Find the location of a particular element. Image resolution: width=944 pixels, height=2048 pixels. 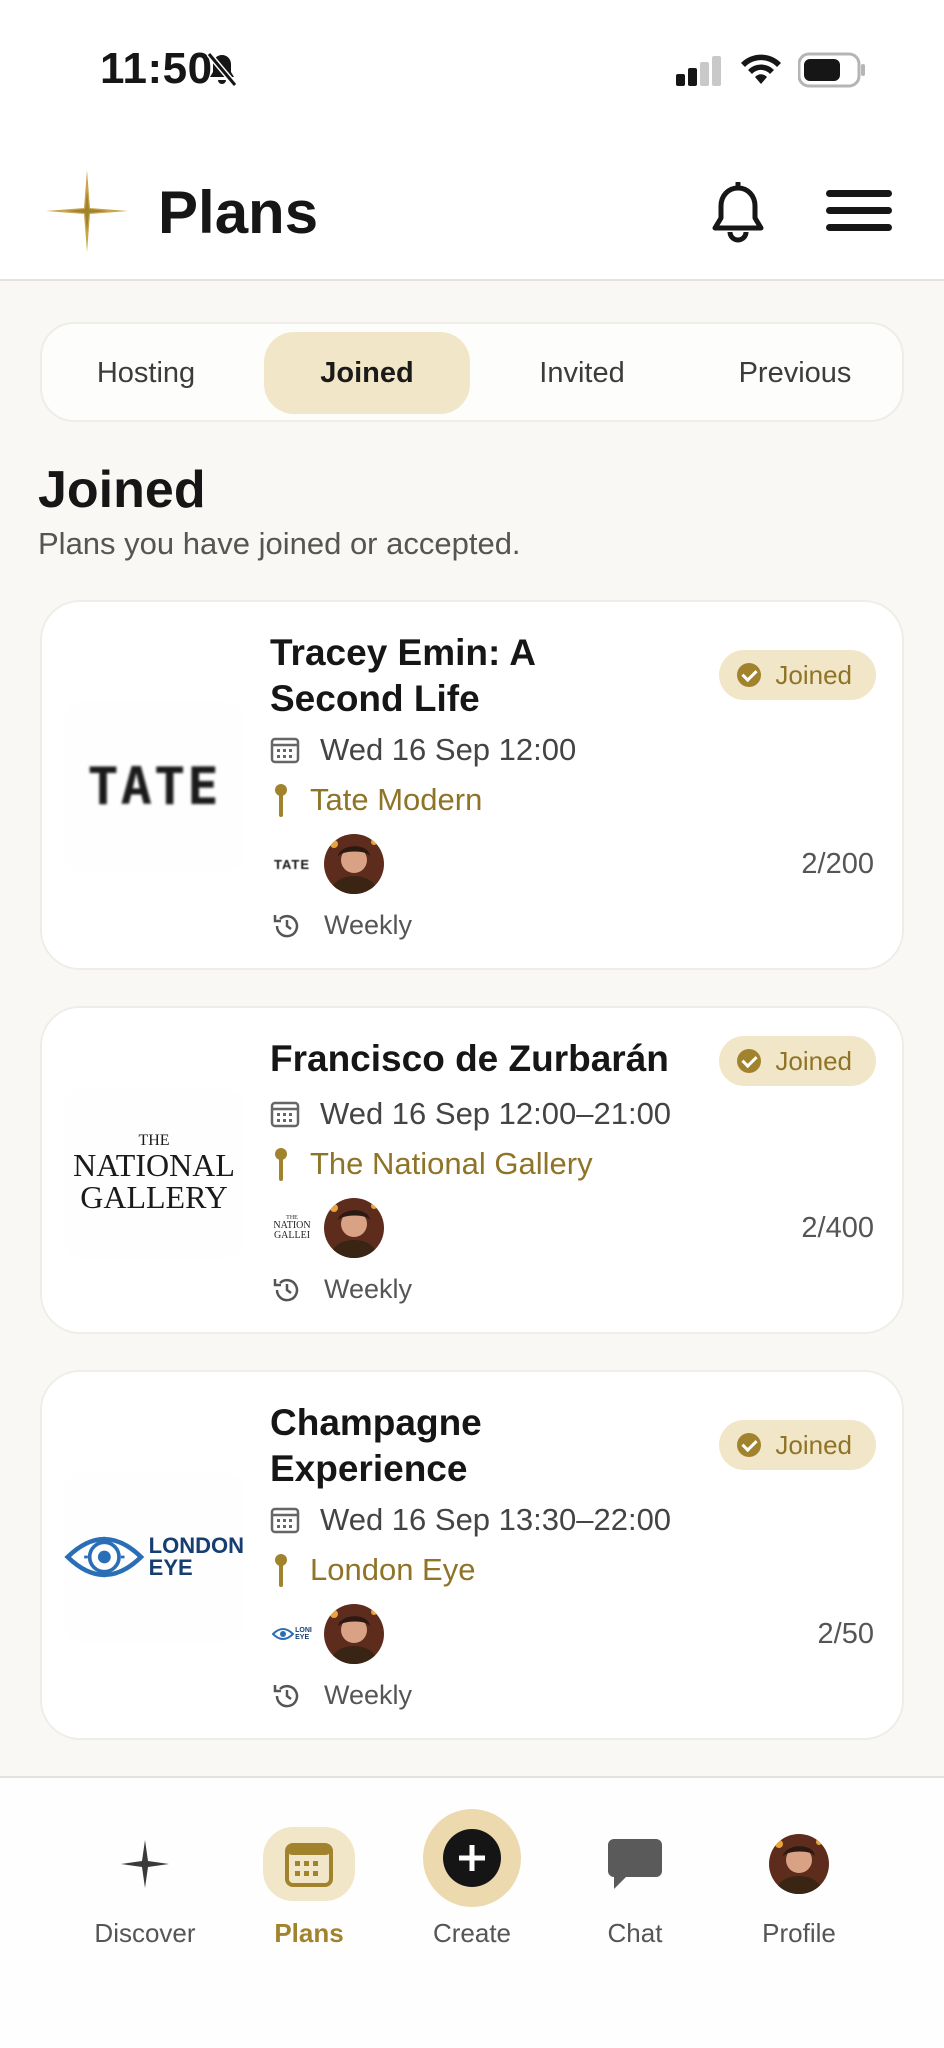

attendee-avatars: LONI EYE is located at coordinates (330, 1634).